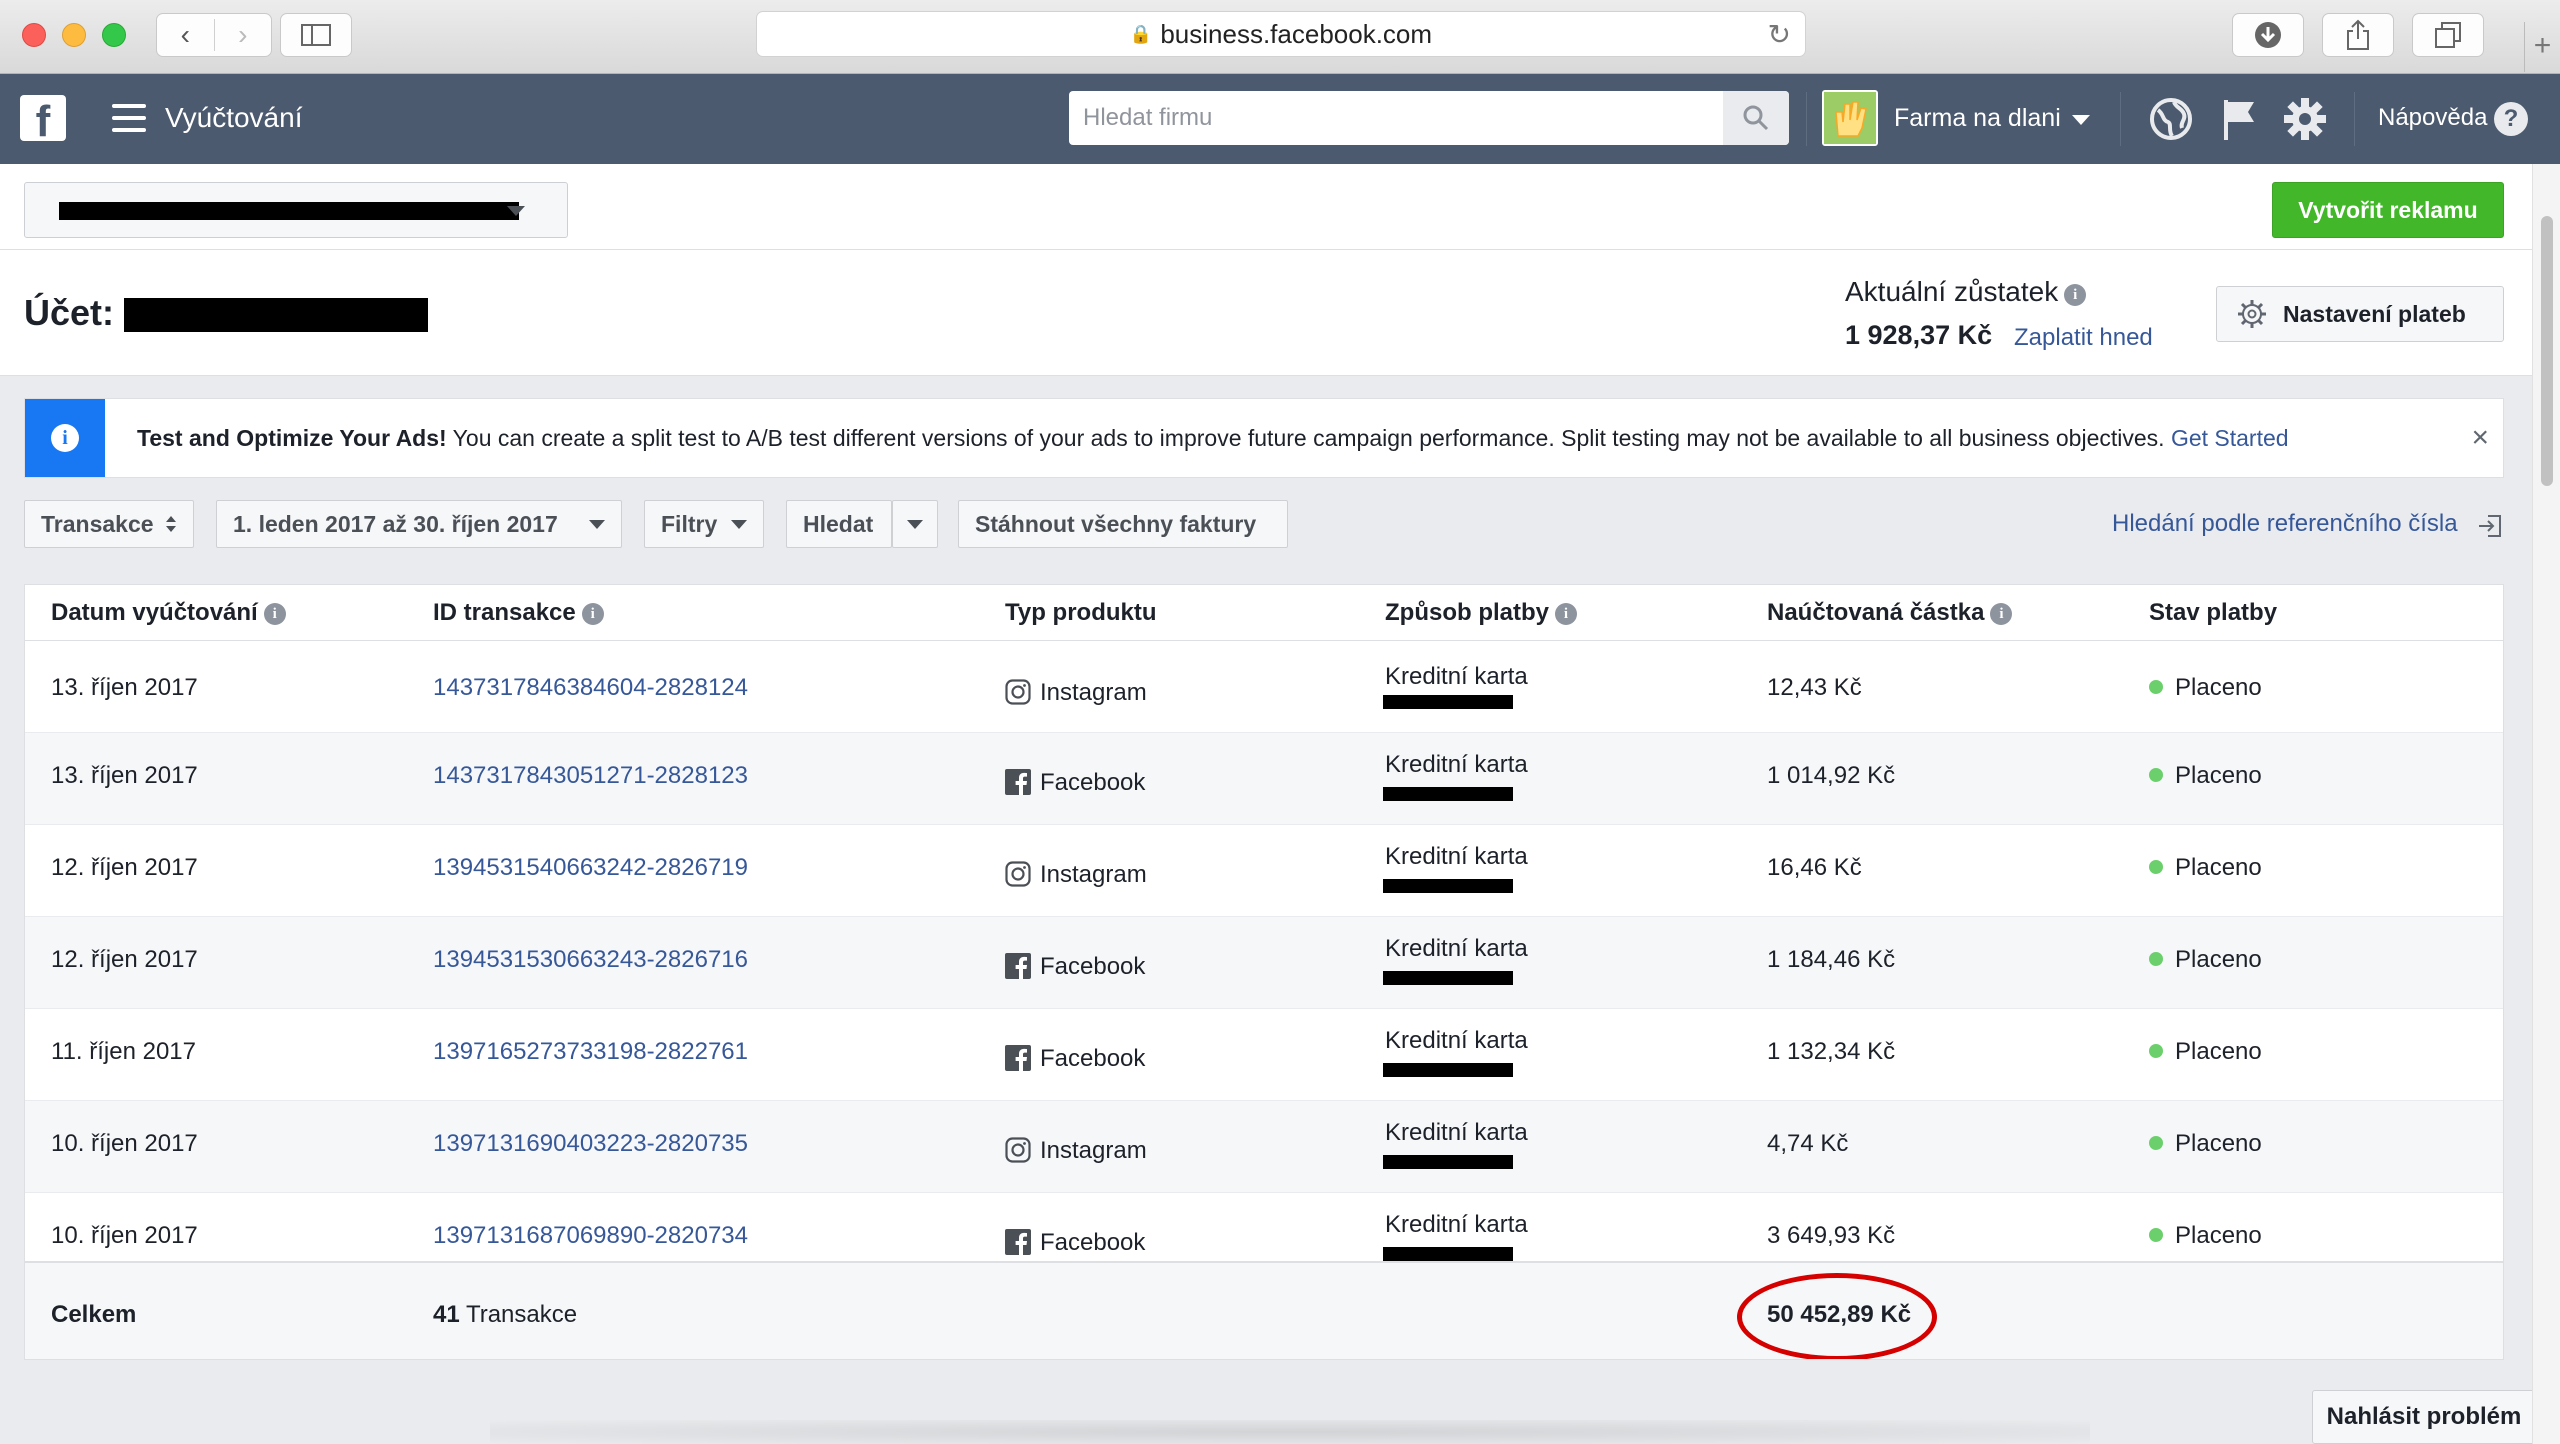 The image size is (2560, 1444). Describe the element at coordinates (74, 35) in the screenshot. I see `minimize-window-button` at that location.